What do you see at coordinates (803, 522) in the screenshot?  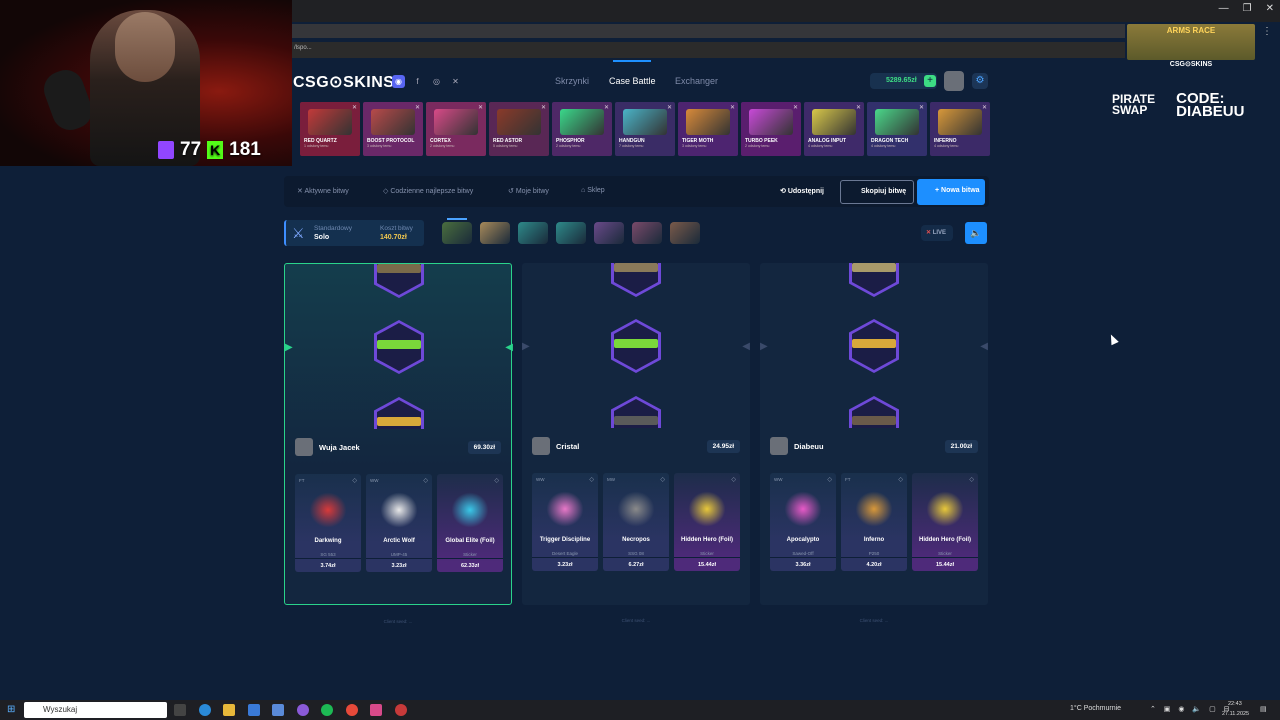 I see `skin-card: WW ◇ Apocalypto Sawed-Off 3.36zł` at bounding box center [803, 522].